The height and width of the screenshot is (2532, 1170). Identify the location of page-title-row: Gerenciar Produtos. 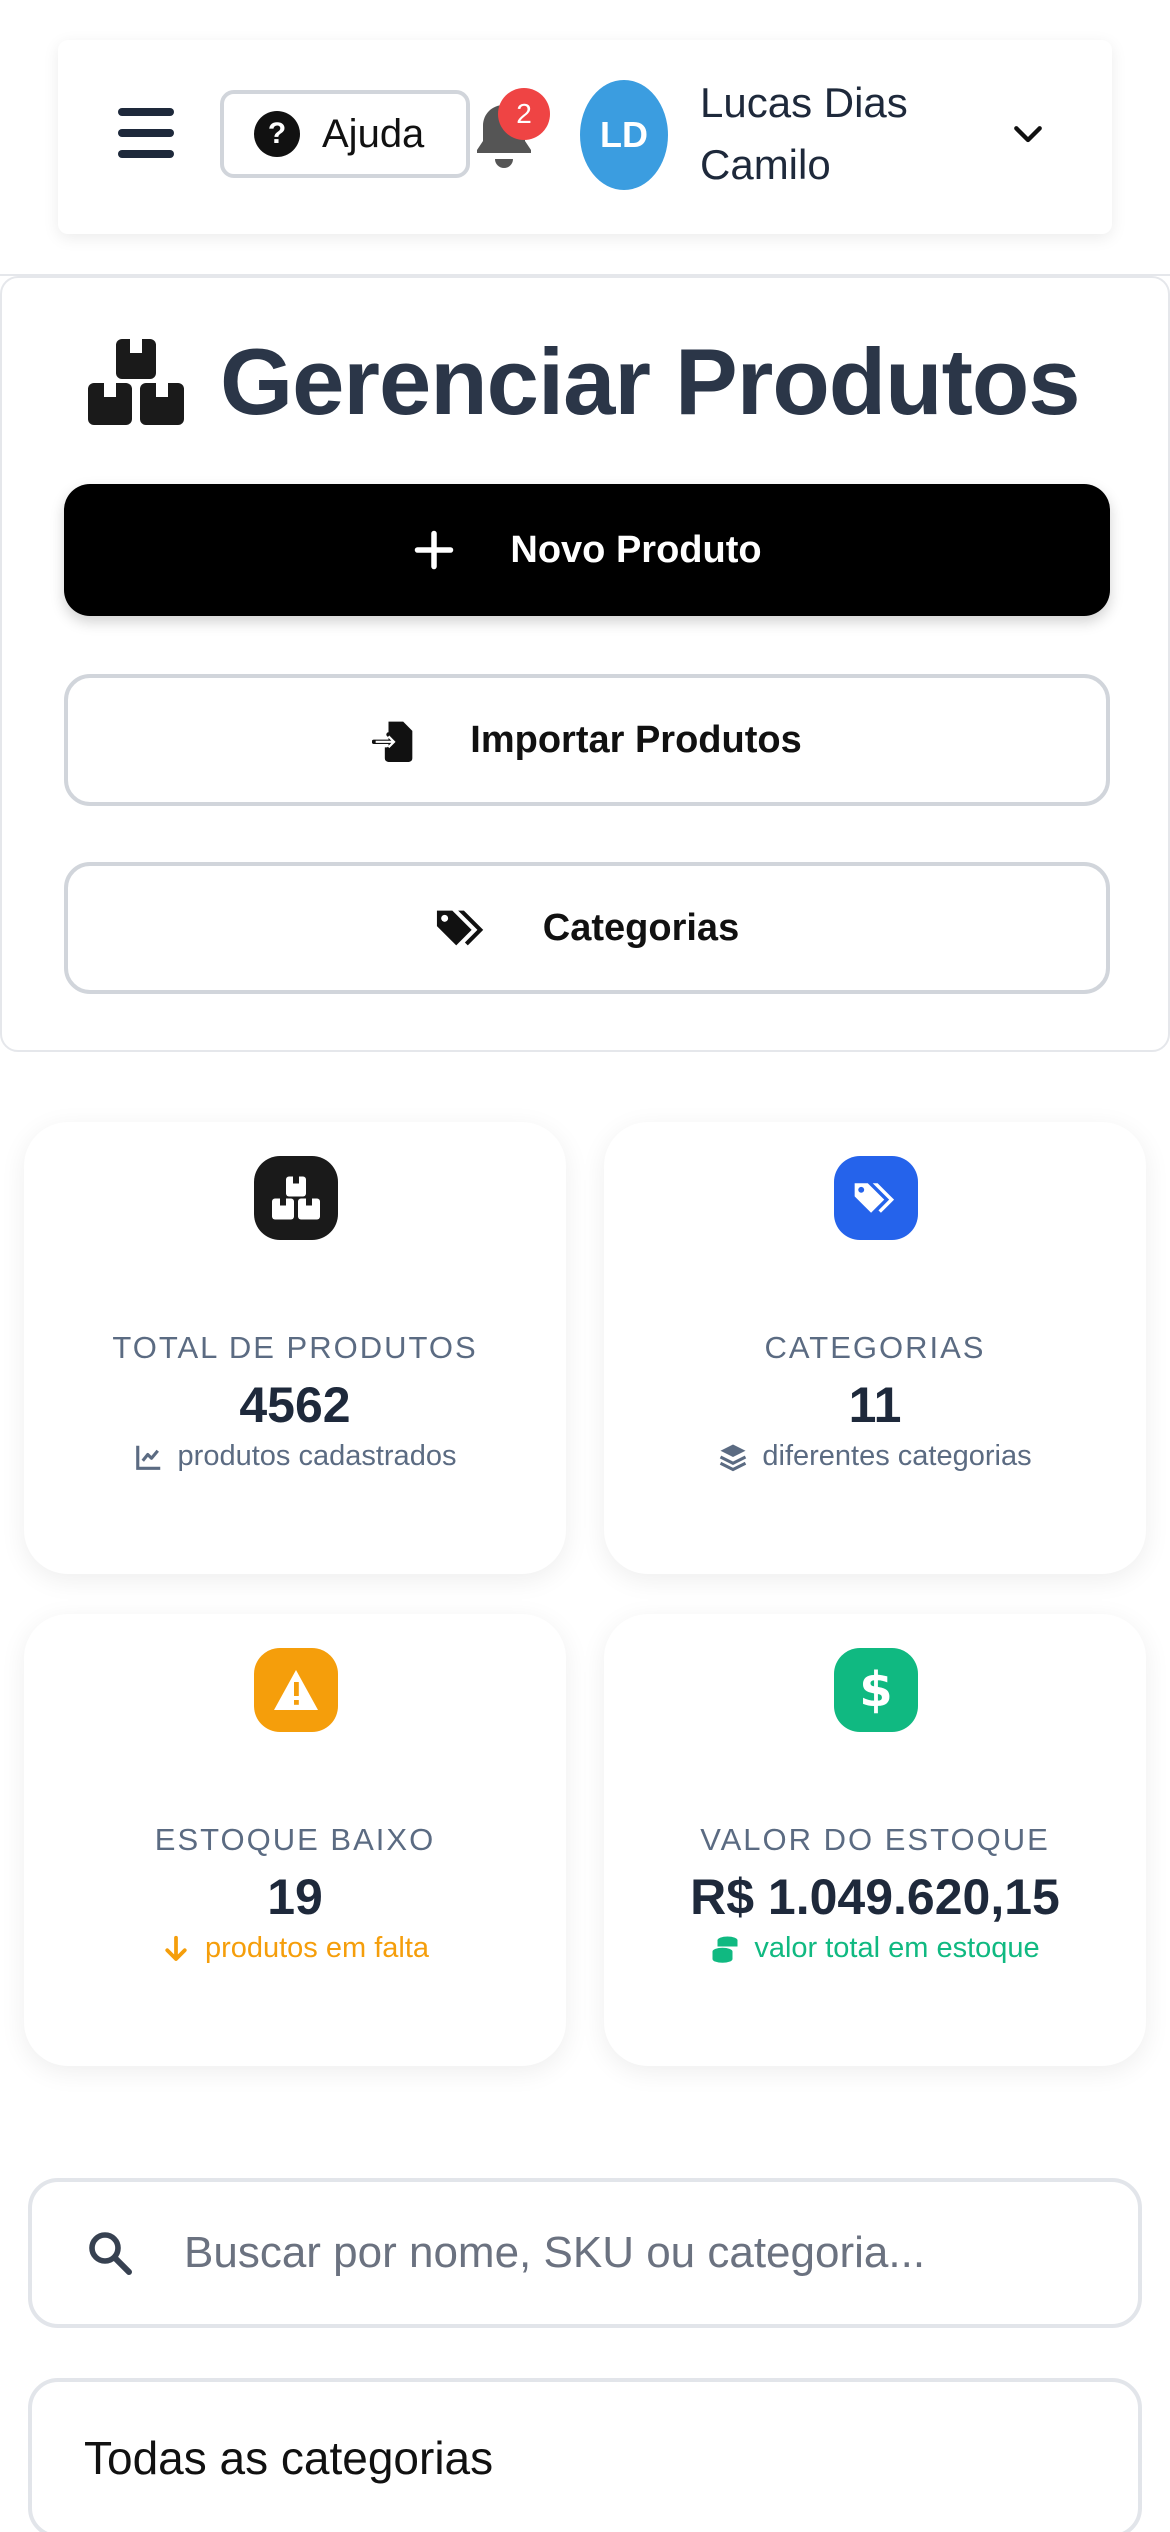
(583, 382).